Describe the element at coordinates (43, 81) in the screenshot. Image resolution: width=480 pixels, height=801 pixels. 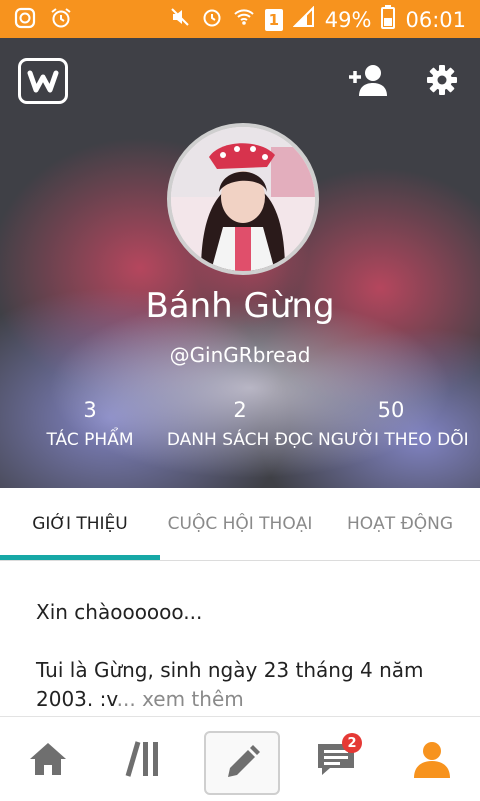
I see `wattpad-logo` at that location.